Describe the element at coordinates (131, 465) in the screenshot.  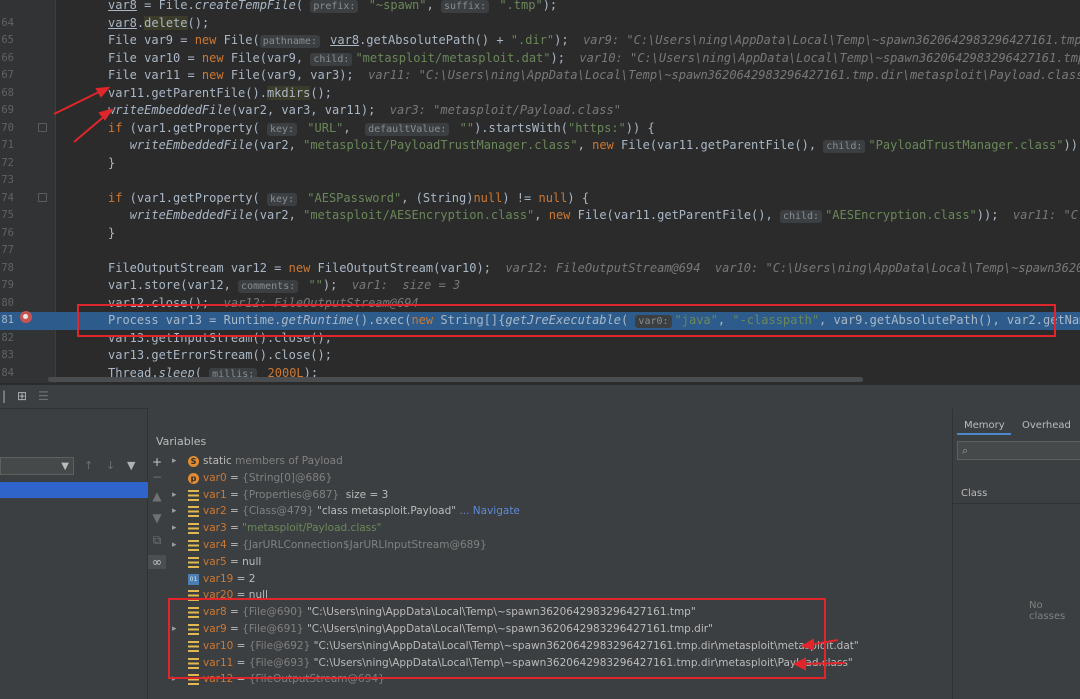
I see `filter-icon: ▼` at that location.